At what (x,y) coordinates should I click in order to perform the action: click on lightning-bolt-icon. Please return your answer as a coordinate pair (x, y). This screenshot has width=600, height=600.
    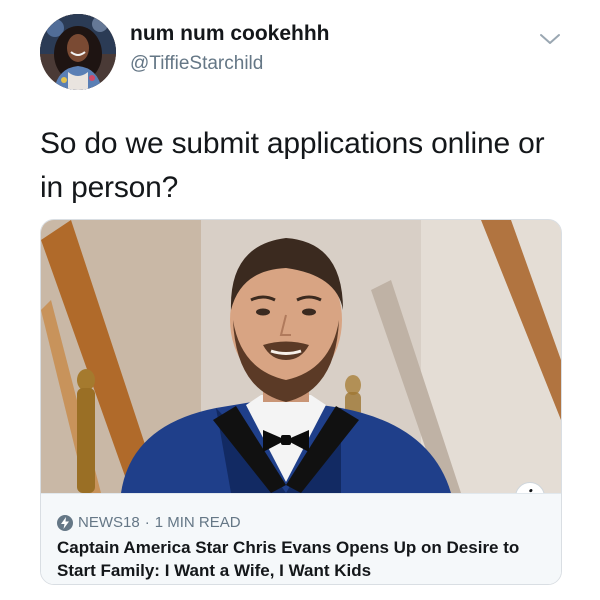
    Looking at the image, I should click on (65, 522).